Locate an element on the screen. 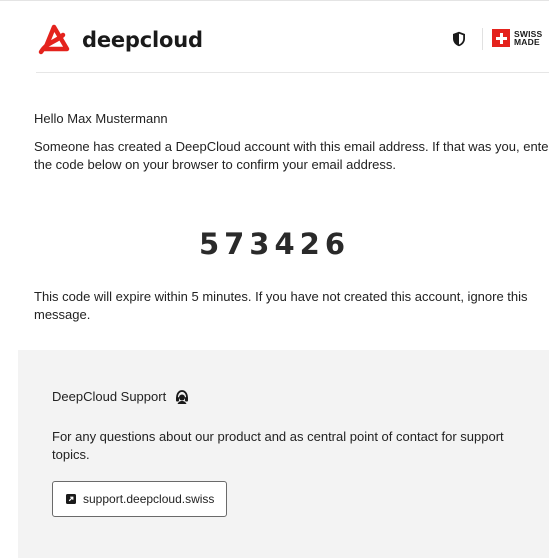 This screenshot has height=558, width=549. verification-code: 573426 is located at coordinates (274, 244).